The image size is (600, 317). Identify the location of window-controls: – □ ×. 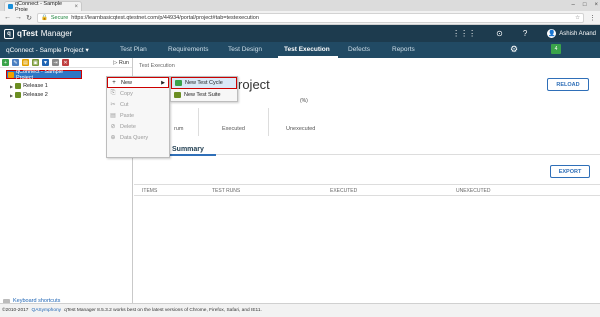
(585, 5).